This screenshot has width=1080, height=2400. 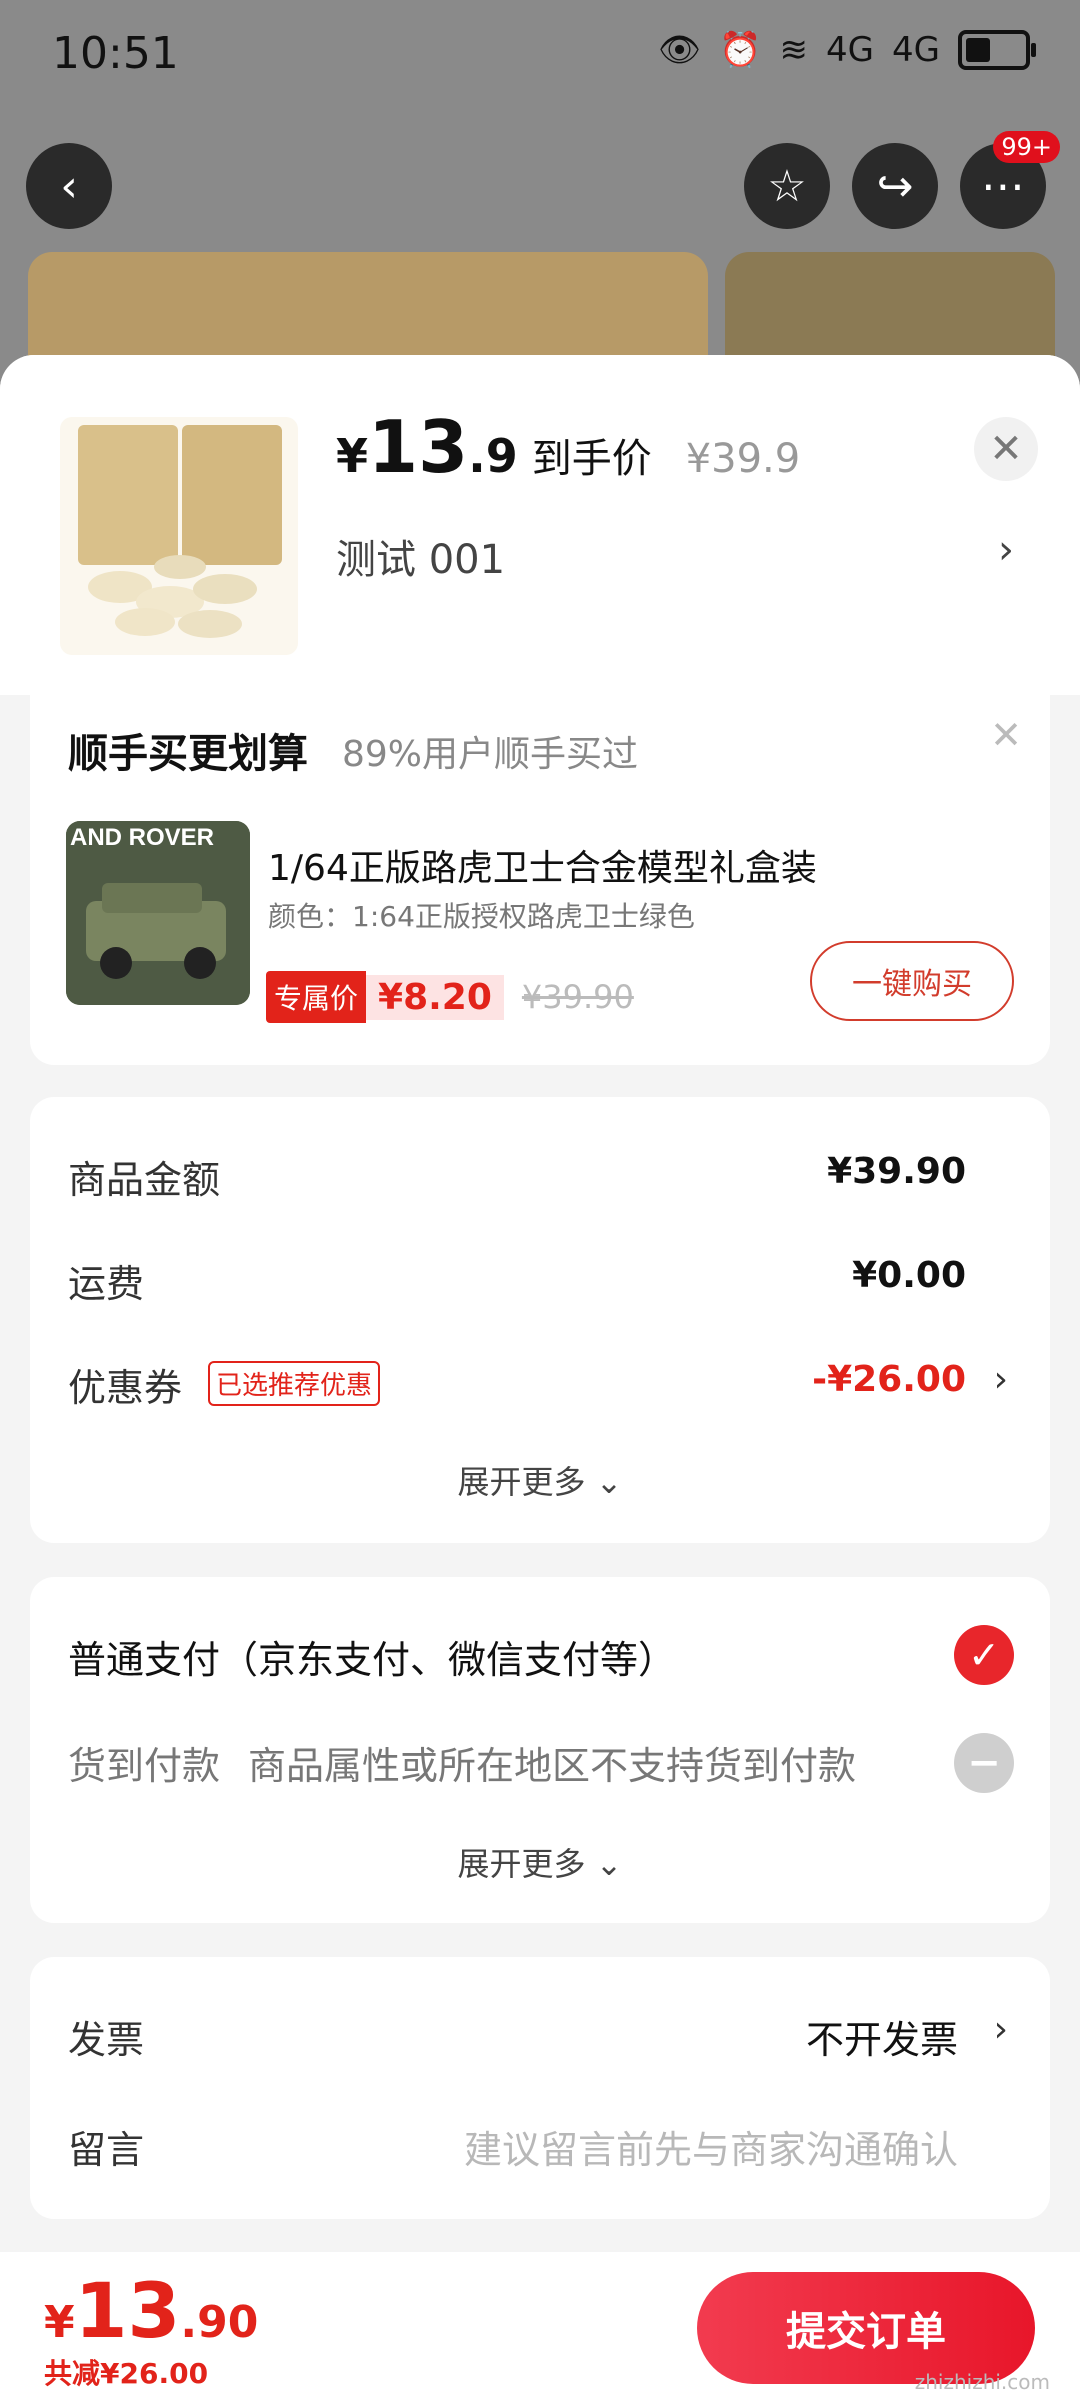 What do you see at coordinates (1026, 147) in the screenshot?
I see `more-badge: 99+` at bounding box center [1026, 147].